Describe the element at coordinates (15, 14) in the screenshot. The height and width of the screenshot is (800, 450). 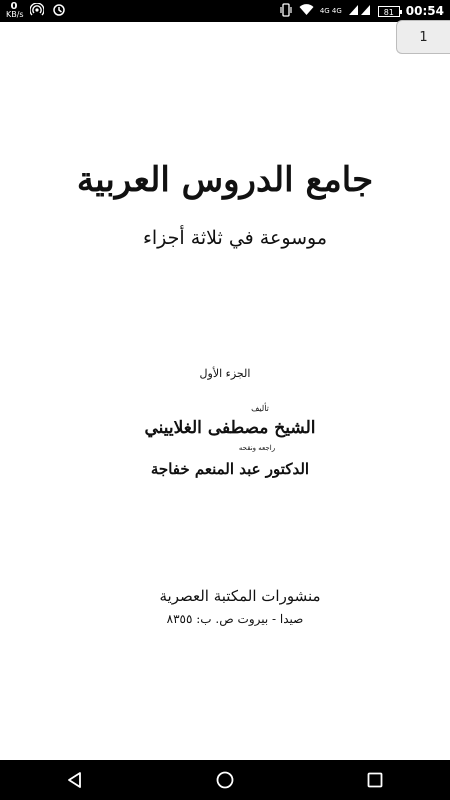
I see `network-speed-unit: KB/s` at that location.